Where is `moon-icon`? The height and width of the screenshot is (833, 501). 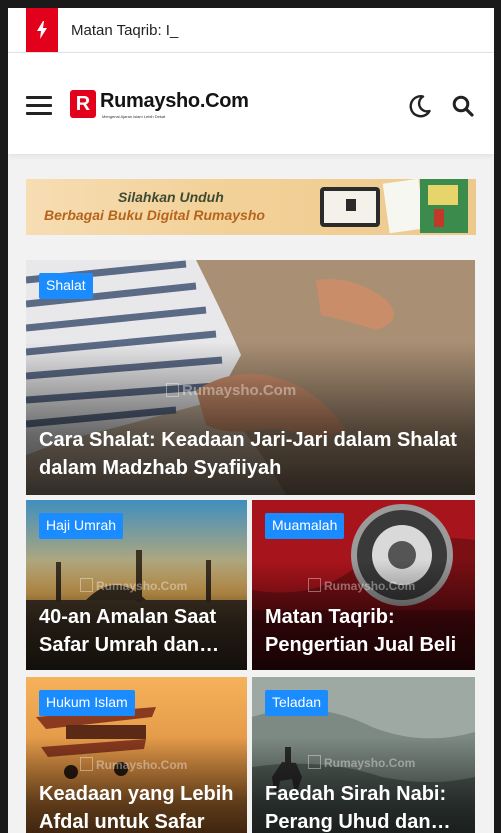
moon-icon is located at coordinates (421, 107).